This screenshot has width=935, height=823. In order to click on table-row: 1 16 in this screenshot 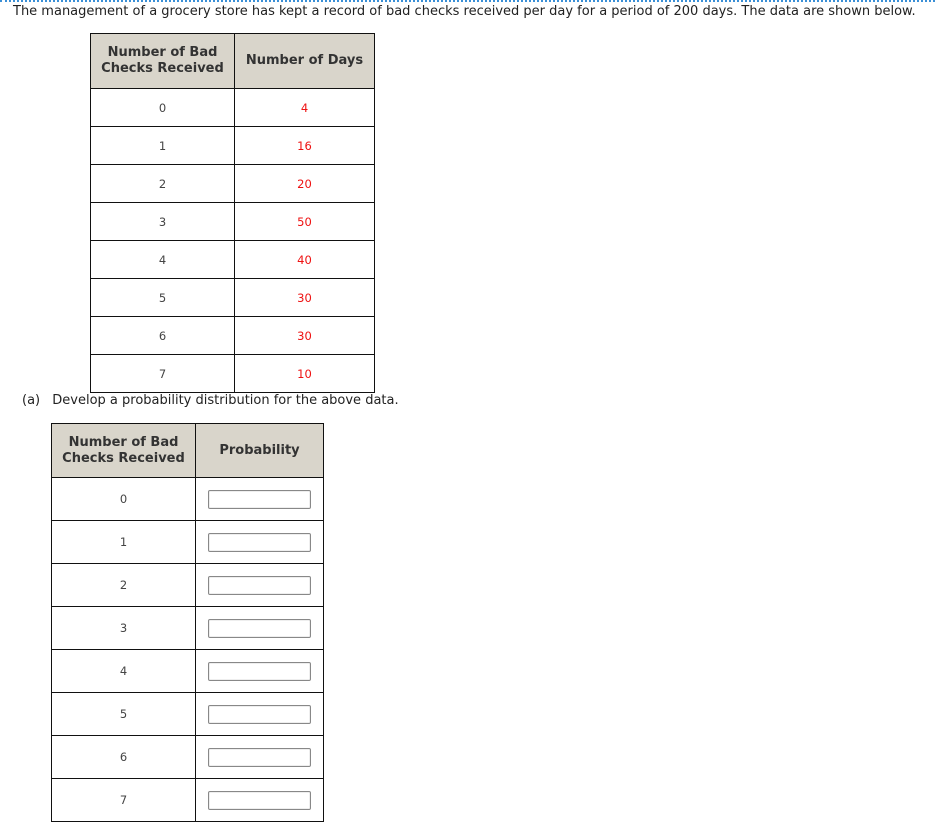, I will do `click(232, 145)`.